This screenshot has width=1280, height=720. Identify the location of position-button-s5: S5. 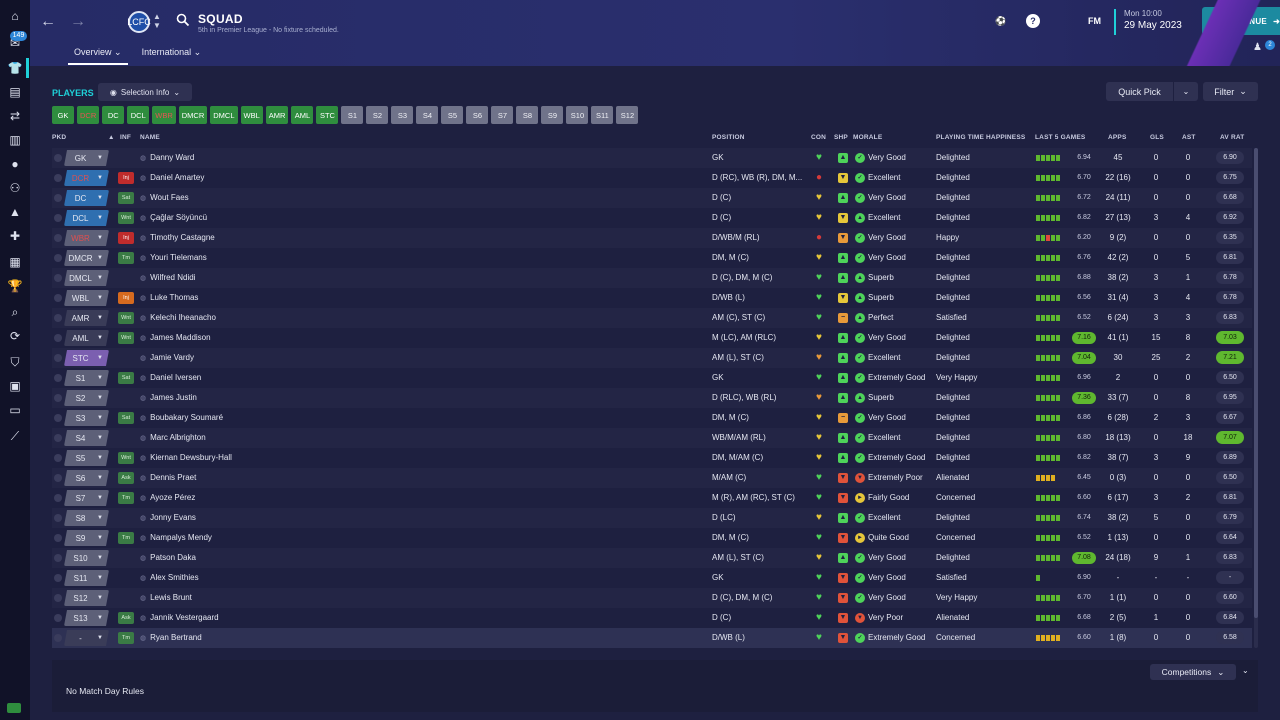
(452, 115).